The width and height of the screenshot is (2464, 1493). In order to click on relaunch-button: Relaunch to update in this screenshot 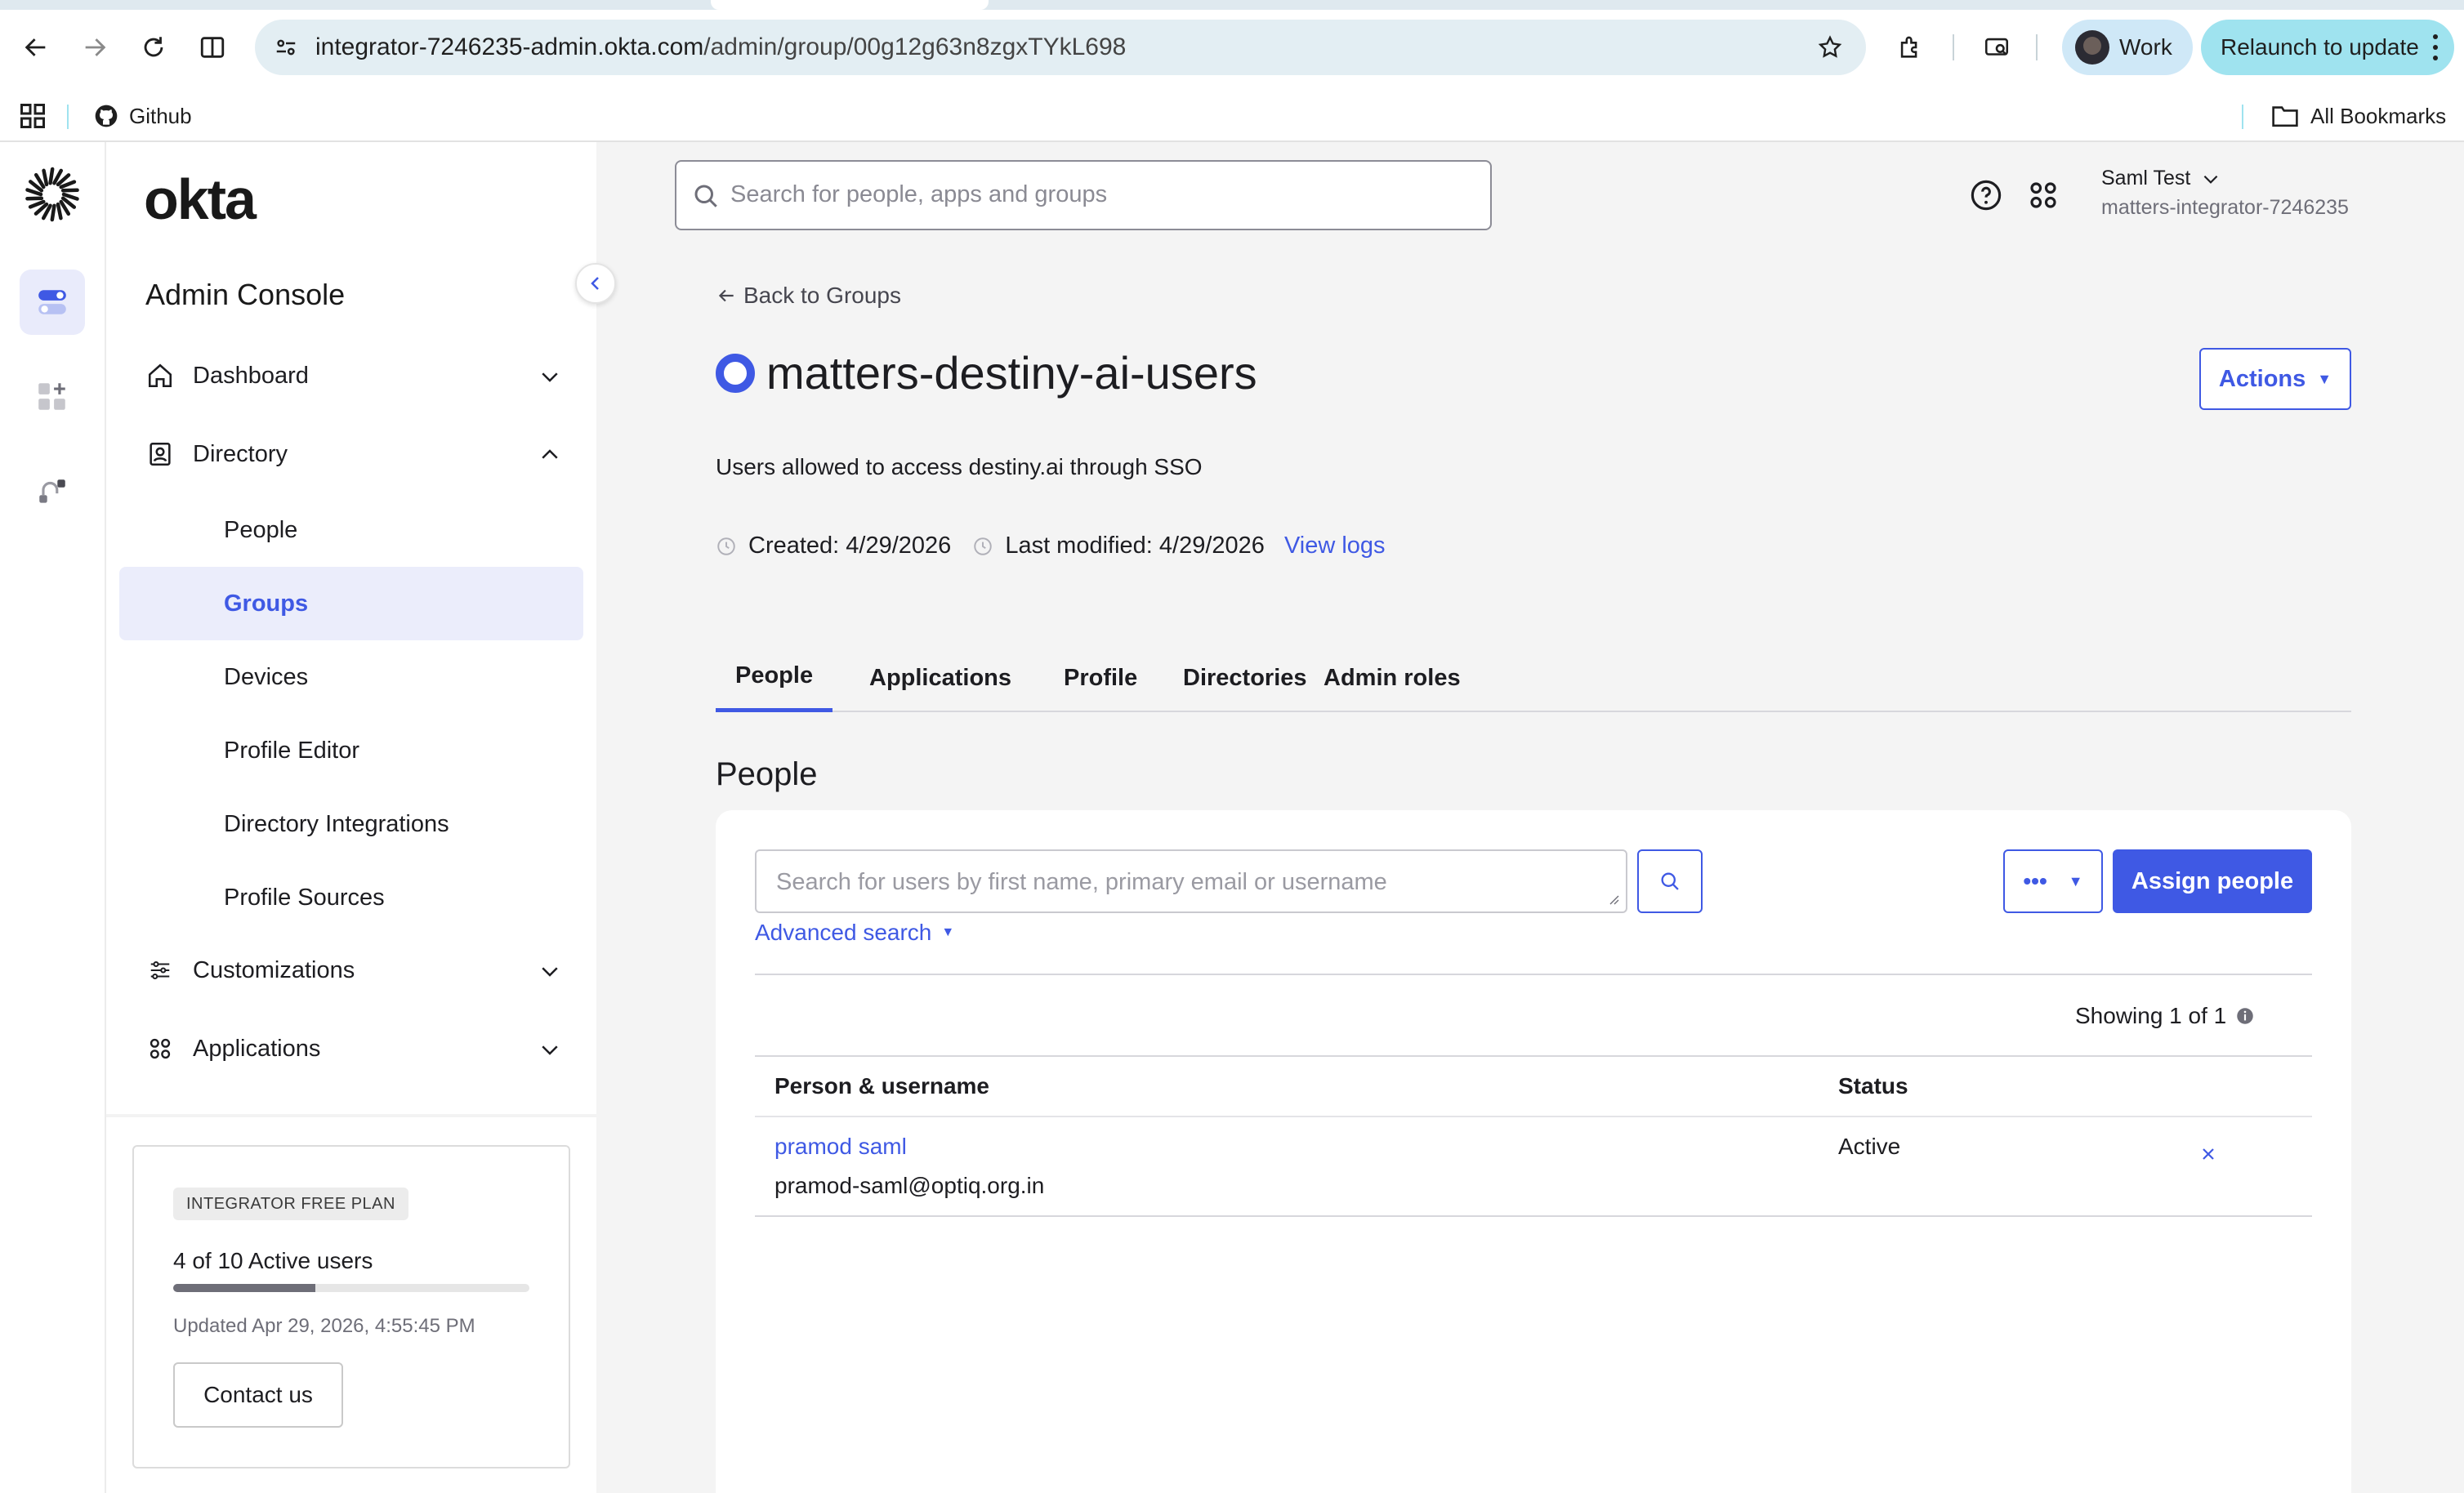, I will do `click(2327, 47)`.